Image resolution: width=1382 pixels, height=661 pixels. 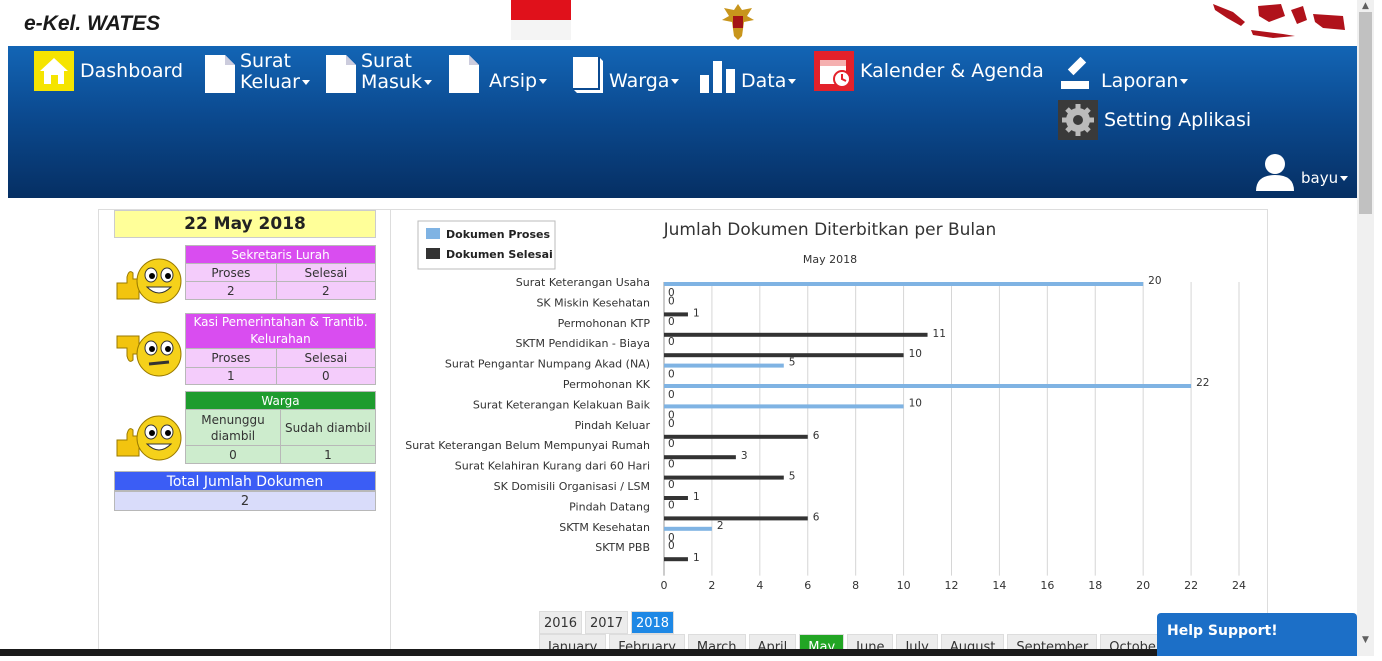 What do you see at coordinates (391, 82) in the screenshot?
I see `nav-surat-masuk-label-2: Masuk` at bounding box center [391, 82].